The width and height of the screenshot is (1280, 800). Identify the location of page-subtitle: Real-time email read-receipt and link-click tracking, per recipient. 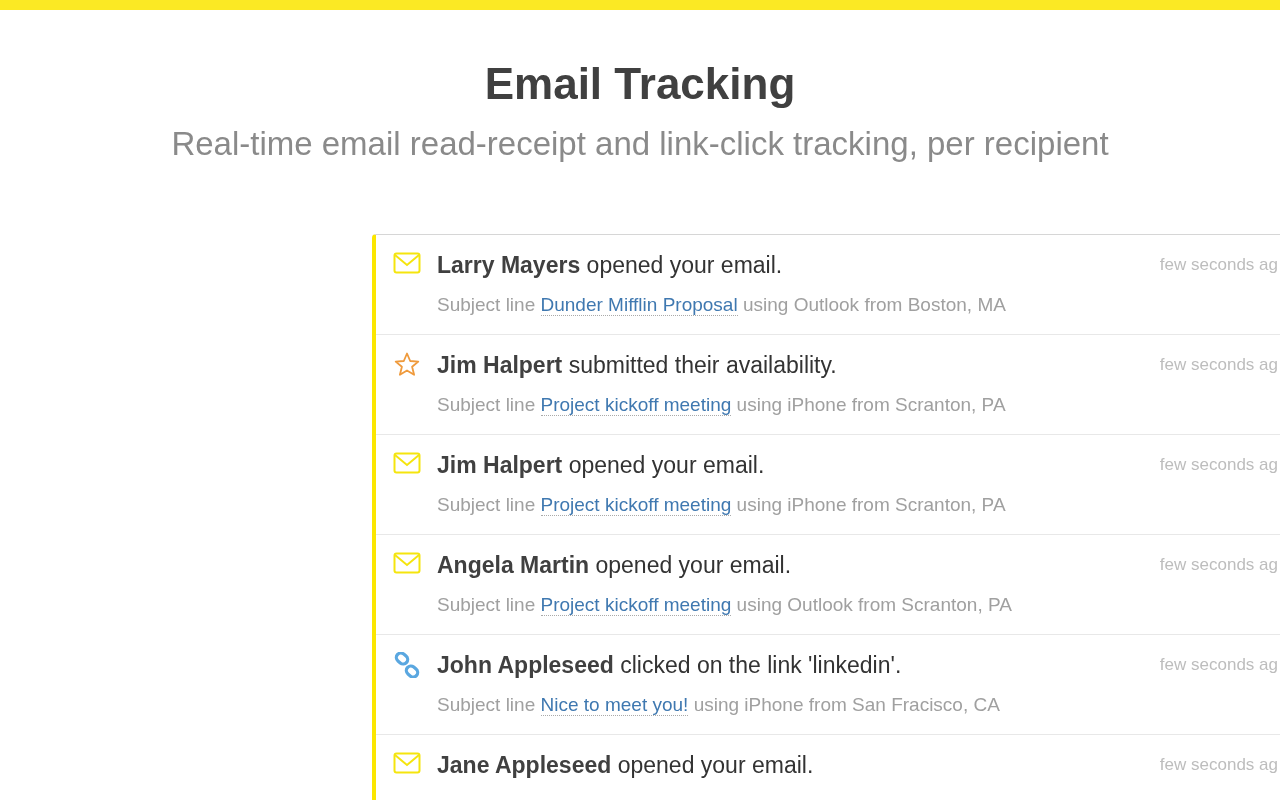
(640, 144).